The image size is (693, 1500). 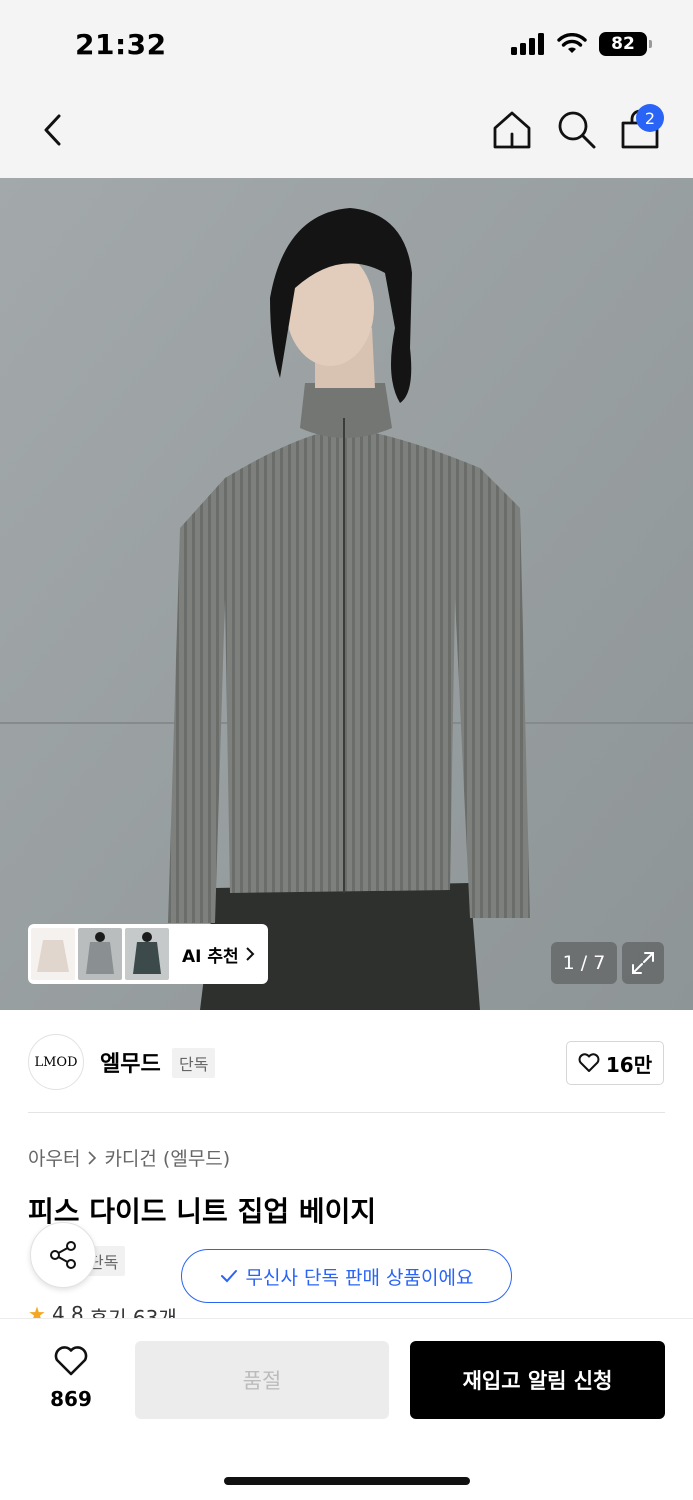 What do you see at coordinates (346, 1112) in the screenshot?
I see `divider` at bounding box center [346, 1112].